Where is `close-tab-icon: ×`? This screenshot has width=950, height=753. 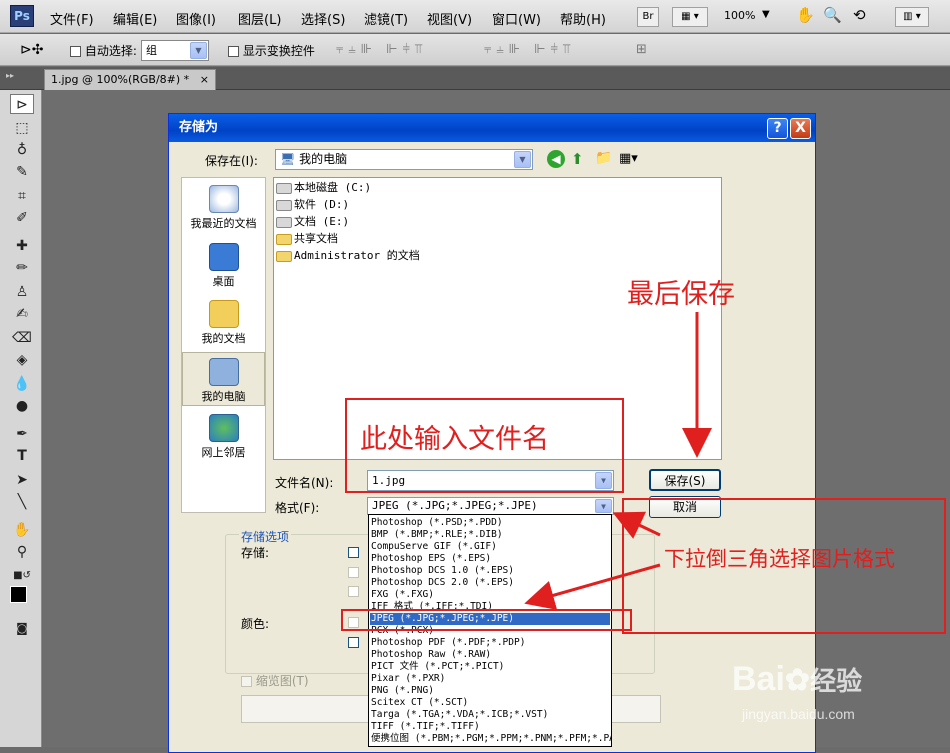
close-tab-icon: × is located at coordinates (204, 79).